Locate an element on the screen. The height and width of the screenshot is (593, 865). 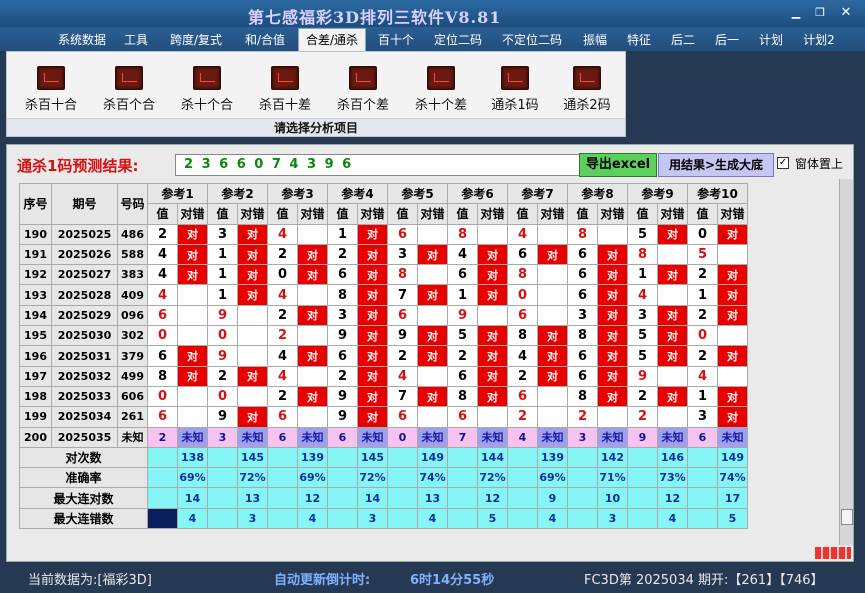
ribbon-kill-1: 通杀1码 is located at coordinates (515, 93).